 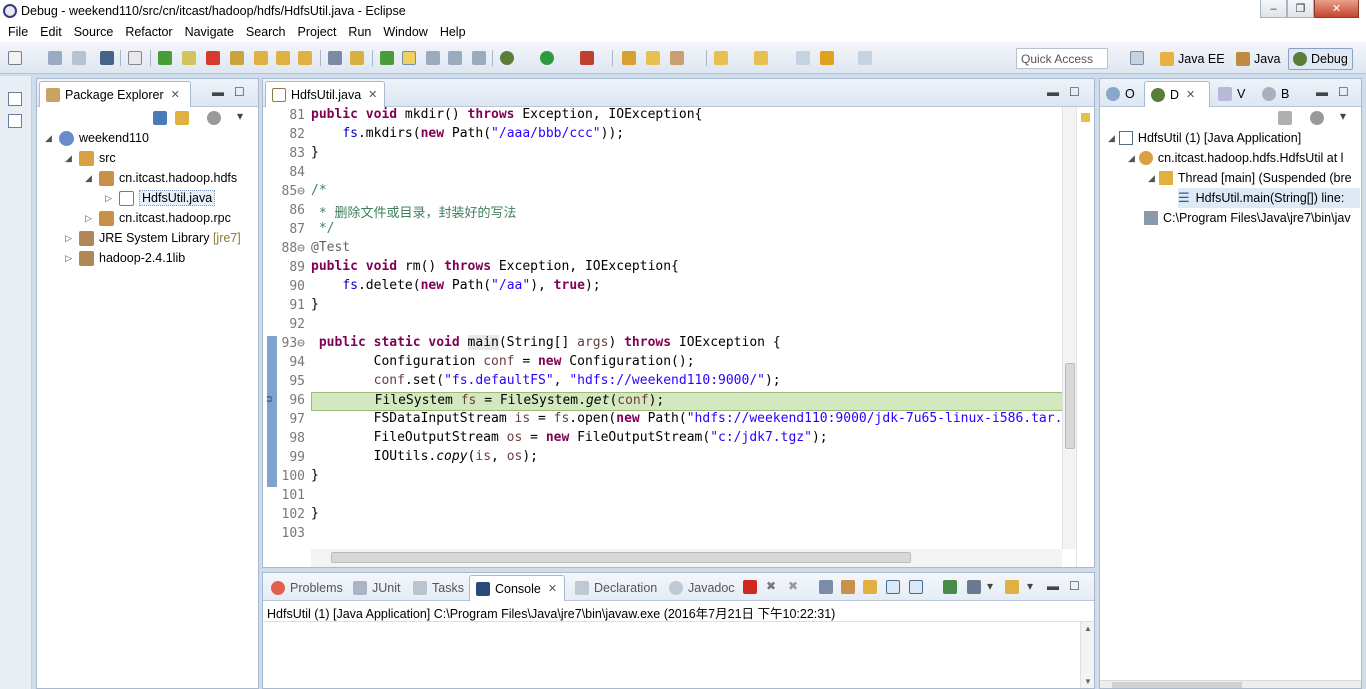 What do you see at coordinates (266, 32) in the screenshot?
I see `menu-search: Search` at bounding box center [266, 32].